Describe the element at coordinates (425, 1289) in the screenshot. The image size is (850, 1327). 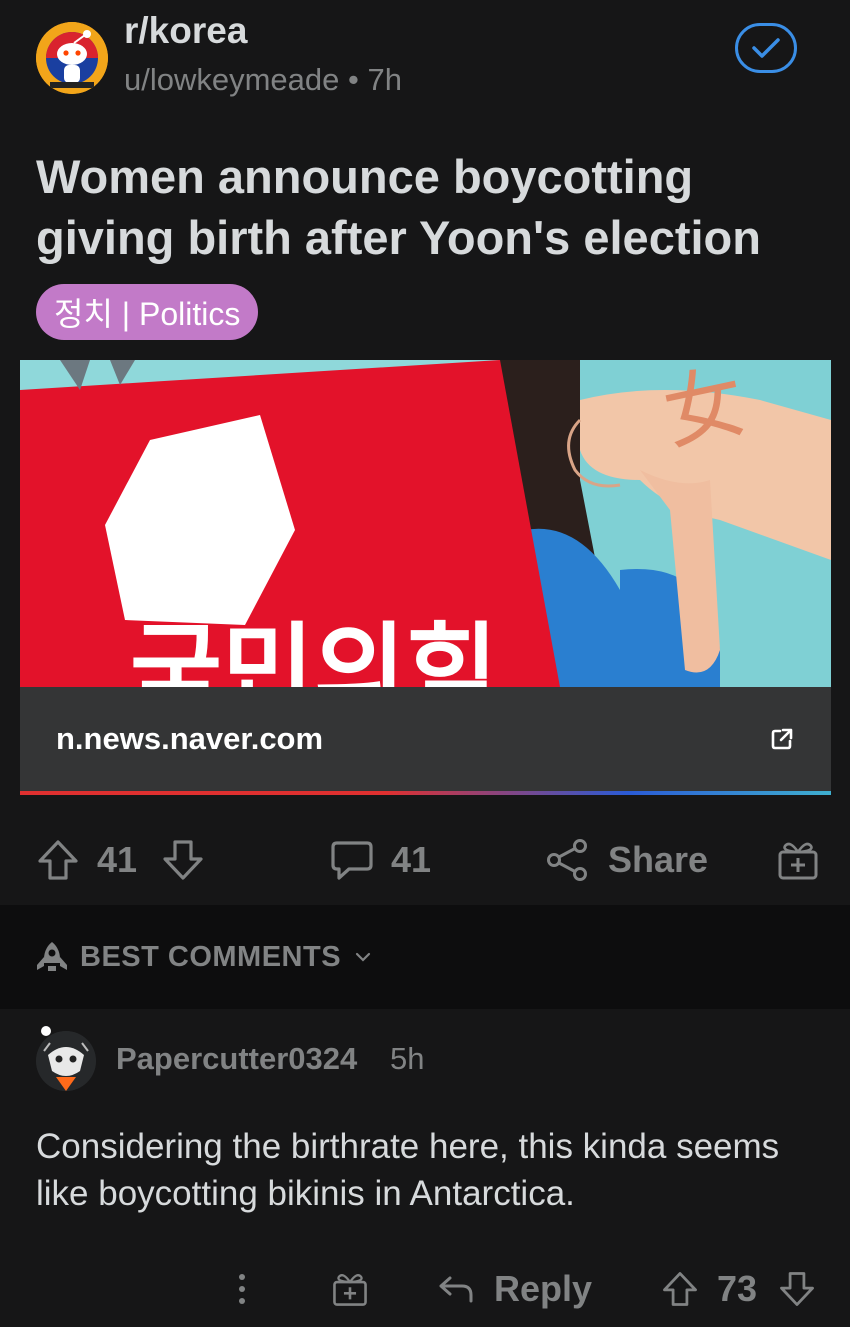
I see `comment-action-bar: Reply 73` at that location.